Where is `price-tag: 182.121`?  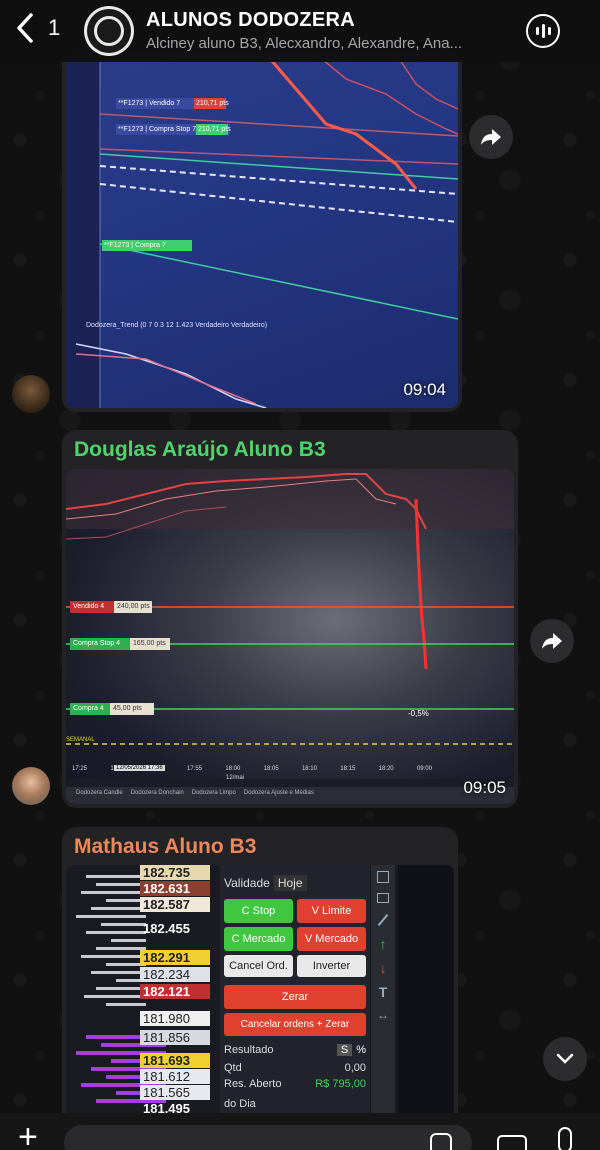 price-tag: 182.121 is located at coordinates (175, 991).